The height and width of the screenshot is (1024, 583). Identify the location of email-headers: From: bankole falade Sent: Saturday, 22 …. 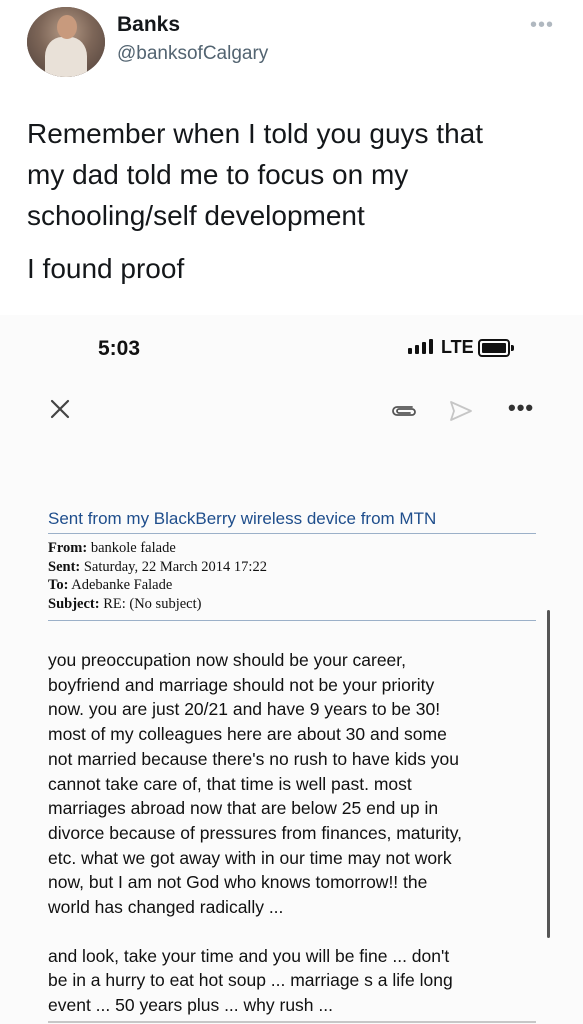
(157, 576).